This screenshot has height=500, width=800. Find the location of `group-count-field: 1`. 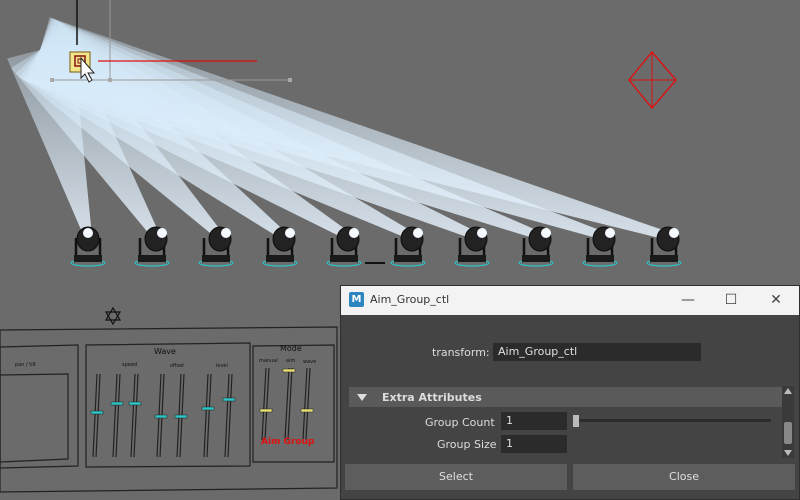

group-count-field: 1 is located at coordinates (534, 421).